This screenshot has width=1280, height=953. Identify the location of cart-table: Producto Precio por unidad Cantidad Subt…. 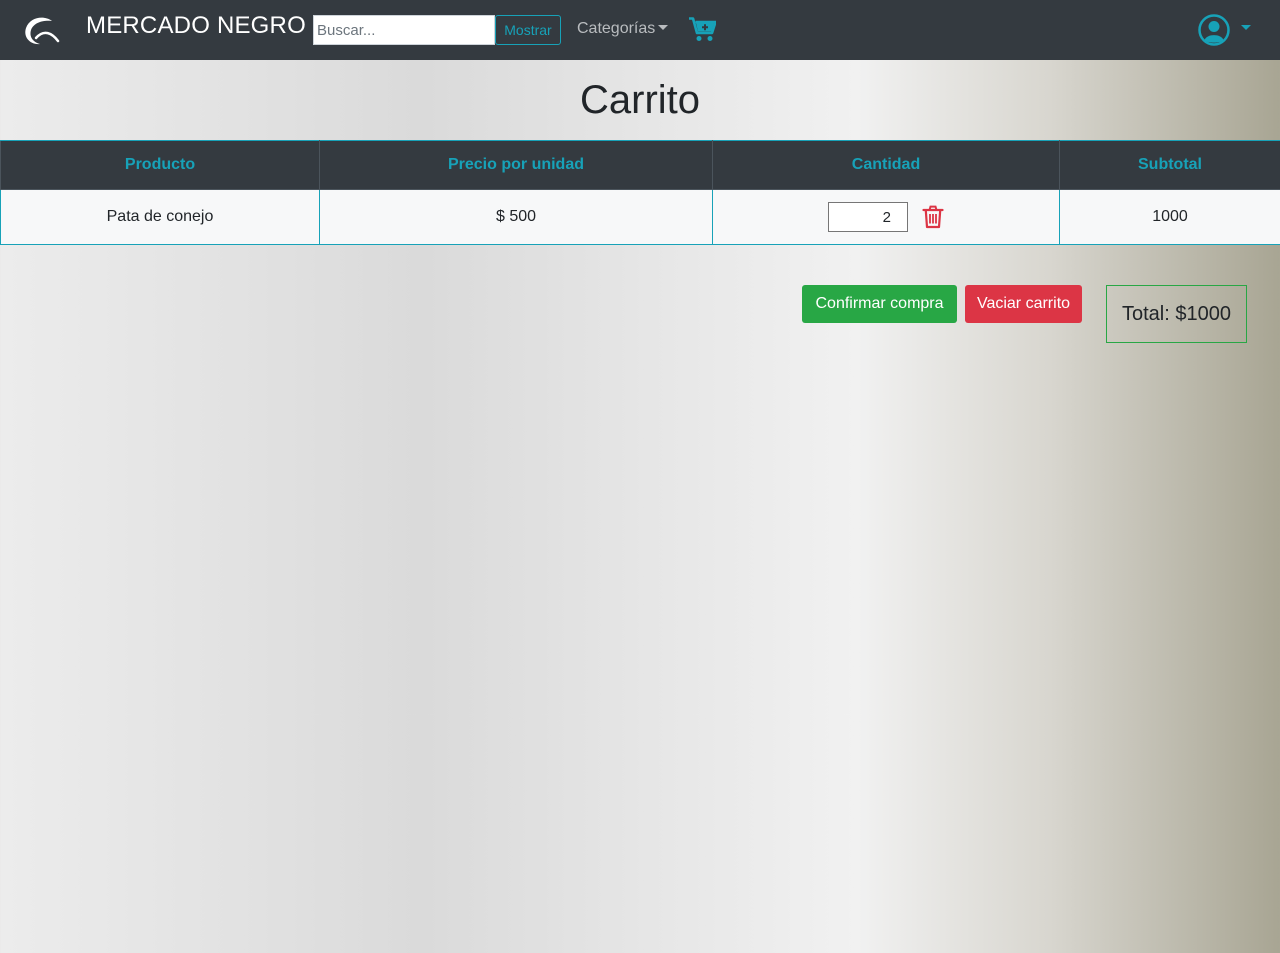
(640, 192).